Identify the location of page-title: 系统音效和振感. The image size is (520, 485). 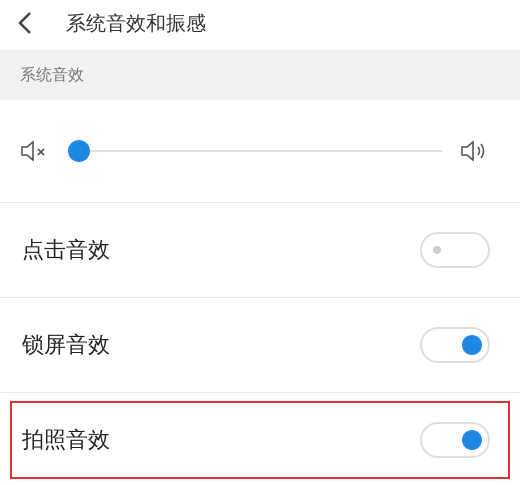
(136, 23).